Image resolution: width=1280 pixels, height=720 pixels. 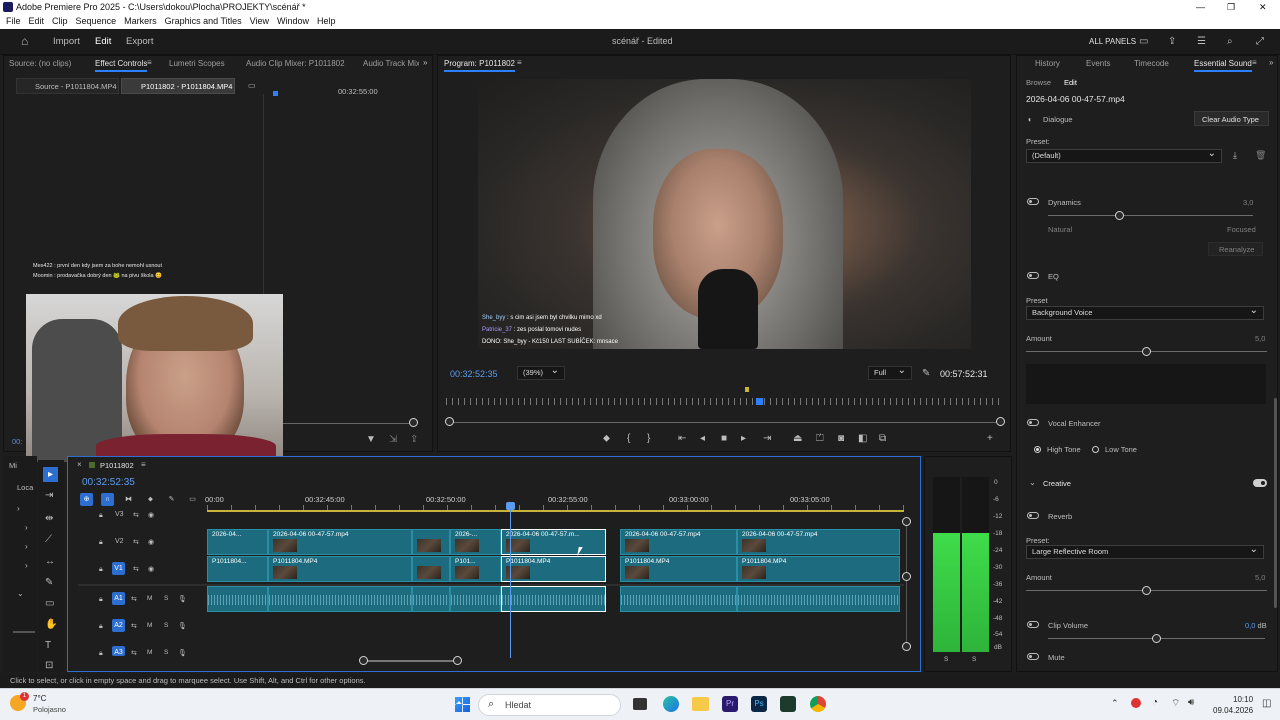 I want to click on rectangle-tool-icon: ▭, so click(x=49, y=604).